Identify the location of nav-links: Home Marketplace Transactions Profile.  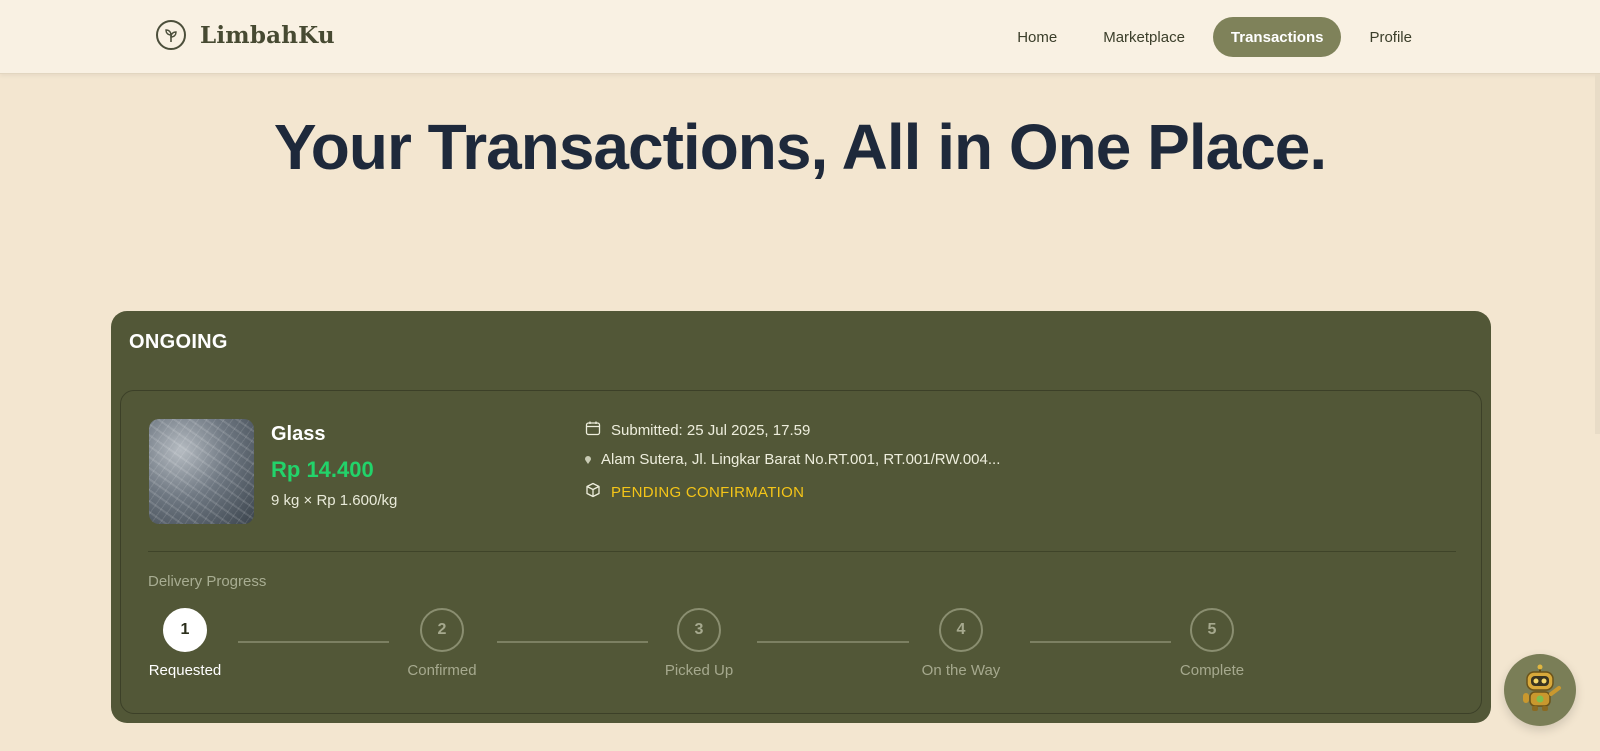
(1214, 37).